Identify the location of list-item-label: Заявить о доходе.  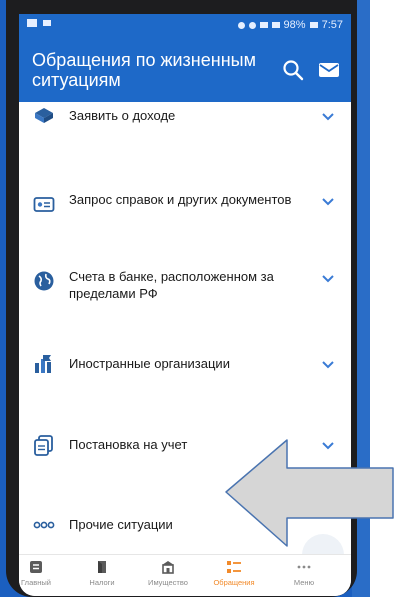
(122, 115).